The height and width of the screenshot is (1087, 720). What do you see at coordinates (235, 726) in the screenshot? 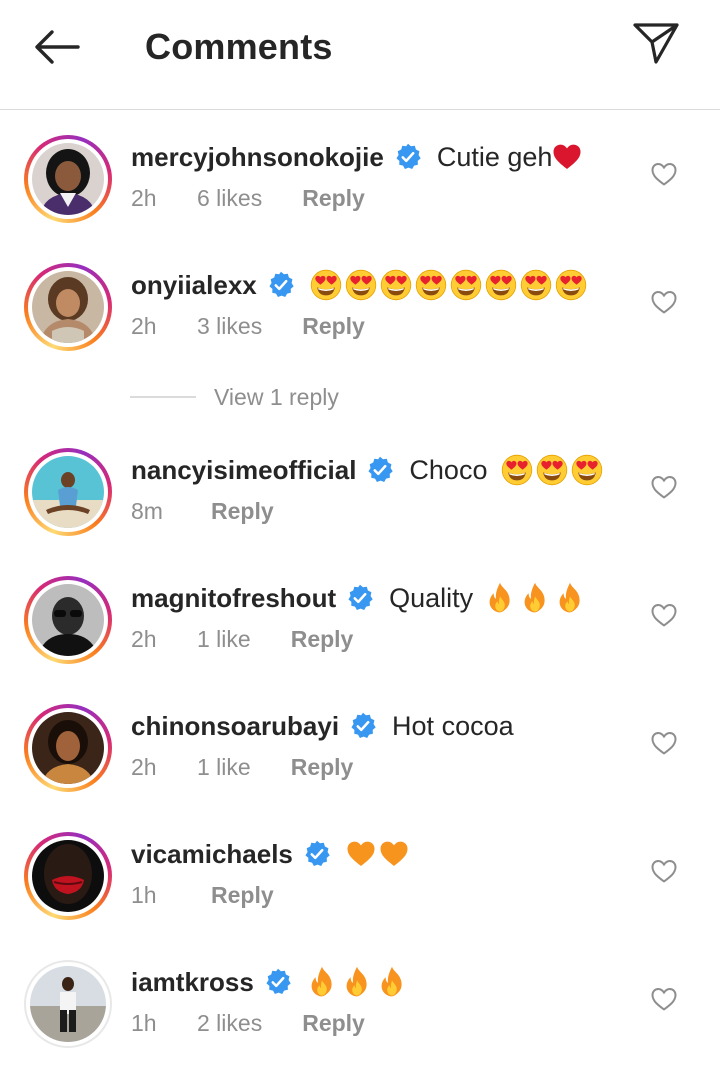
I see `username: chinonsoarubayi` at bounding box center [235, 726].